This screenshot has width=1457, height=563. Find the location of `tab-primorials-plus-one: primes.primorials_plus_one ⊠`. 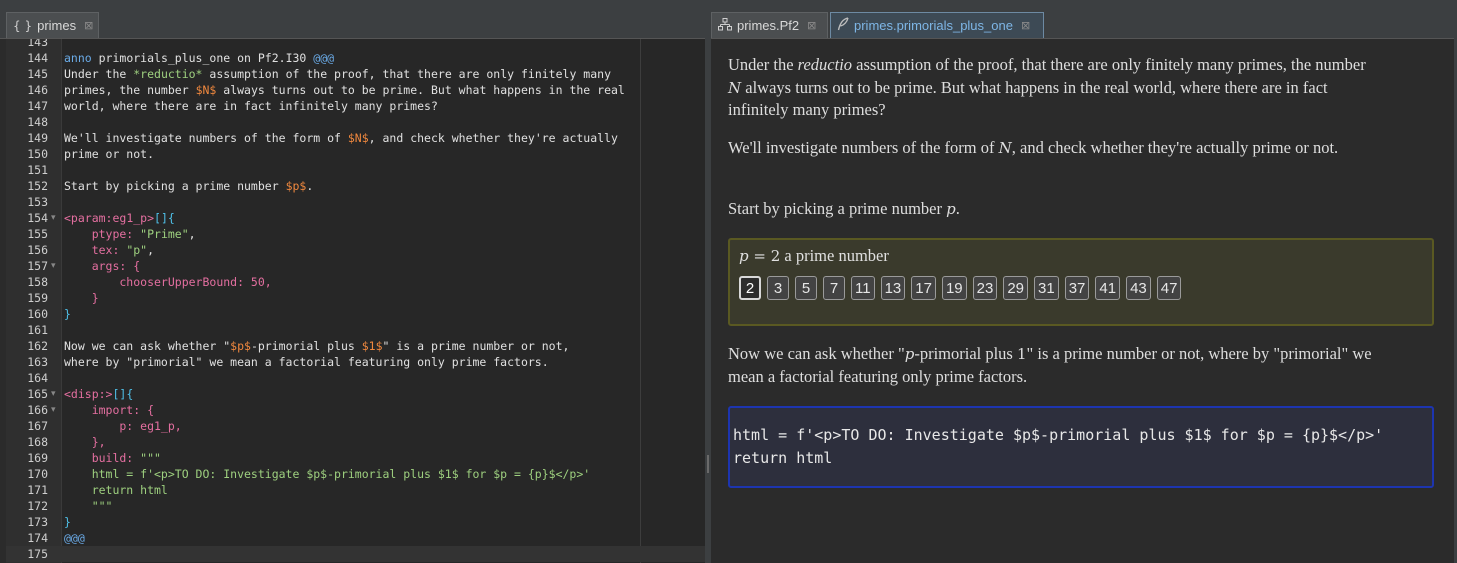

tab-primorials-plus-one: primes.primorials_plus_one ⊠ is located at coordinates (937, 25).